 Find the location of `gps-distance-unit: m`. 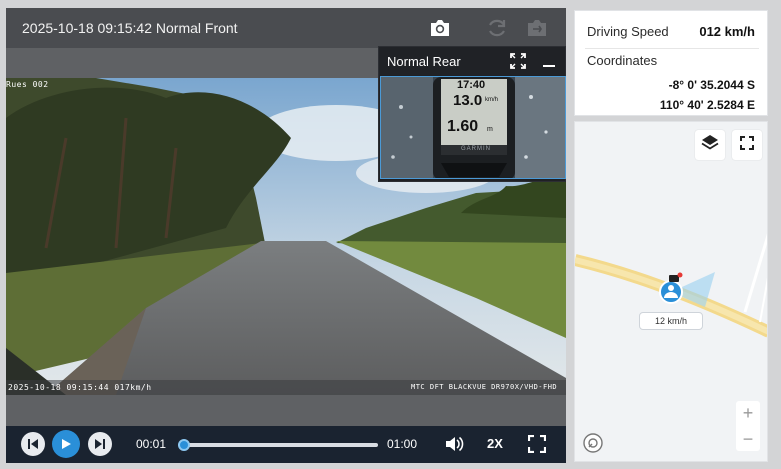

gps-distance-unit: m is located at coordinates (490, 129).